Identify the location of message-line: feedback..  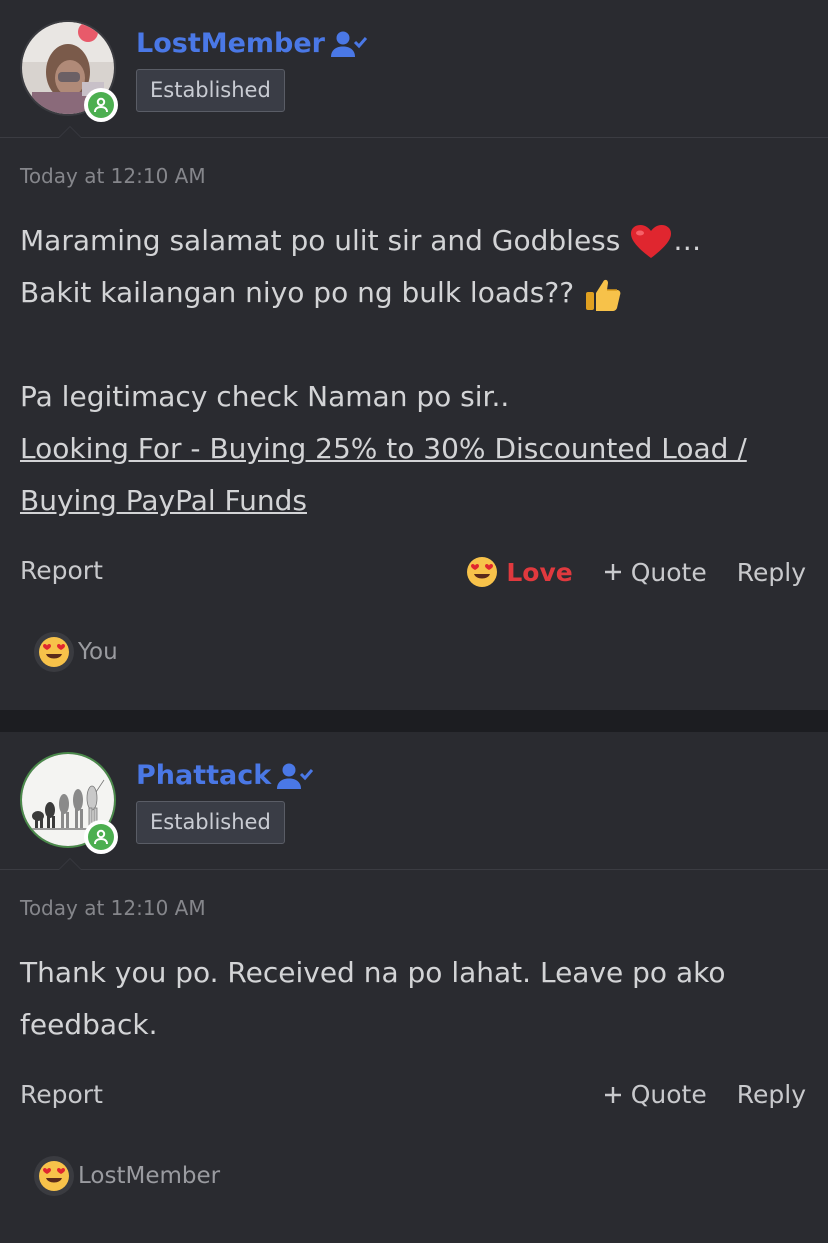
(89, 1024).